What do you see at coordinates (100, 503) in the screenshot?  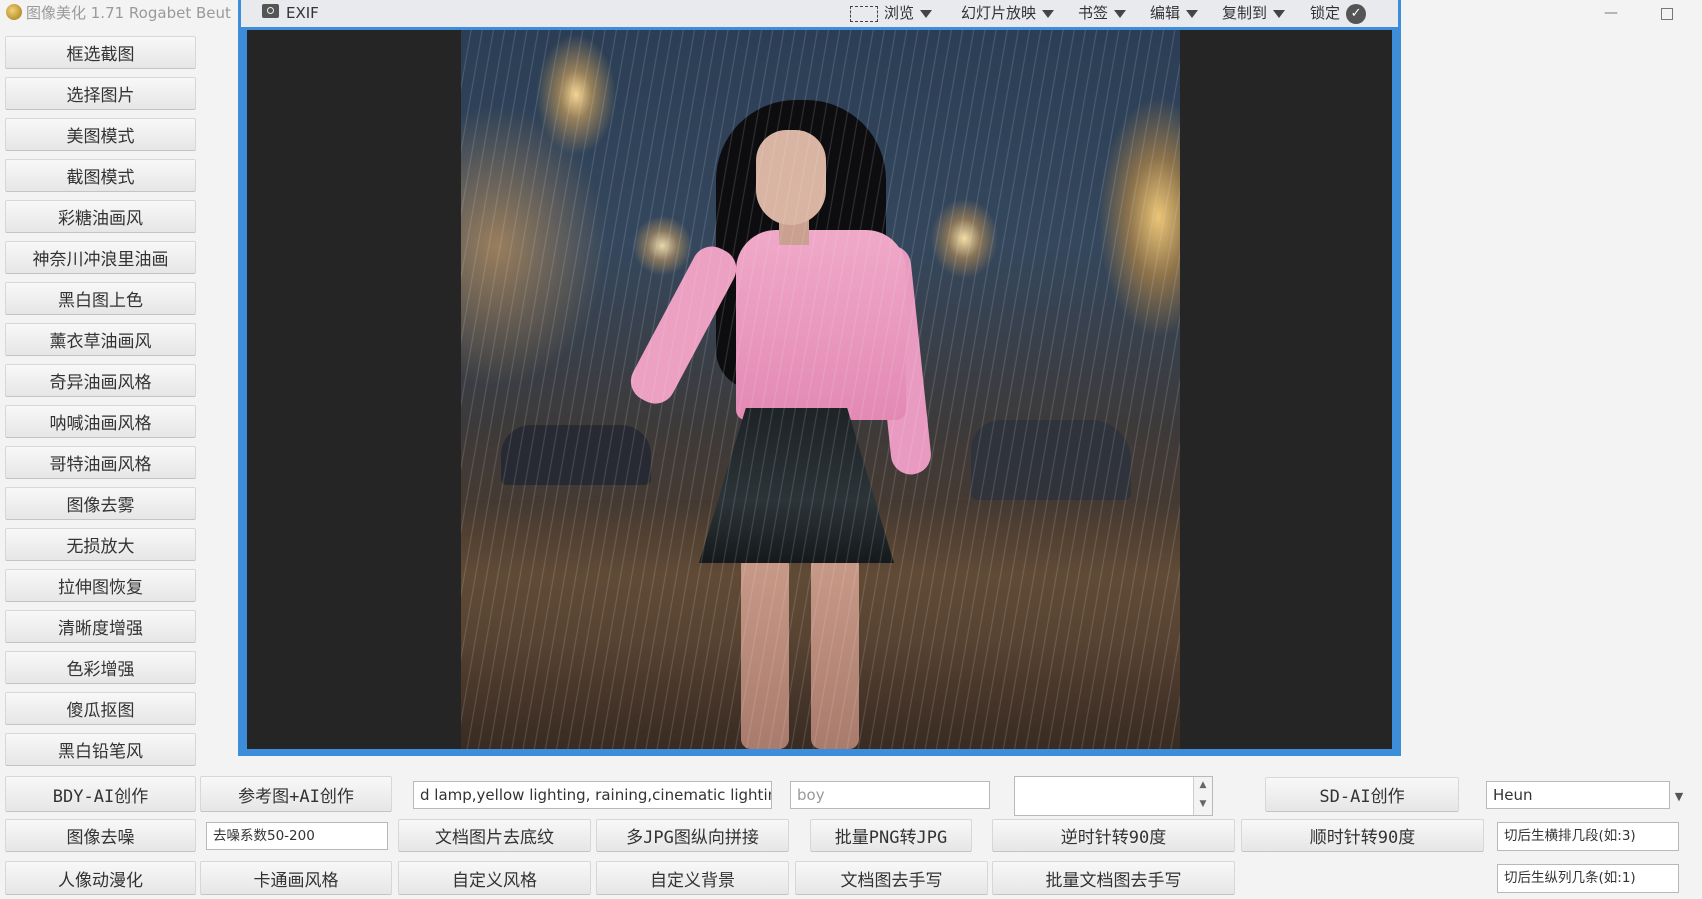 I see `sidebar-item-dehaze: 图像去雾` at bounding box center [100, 503].